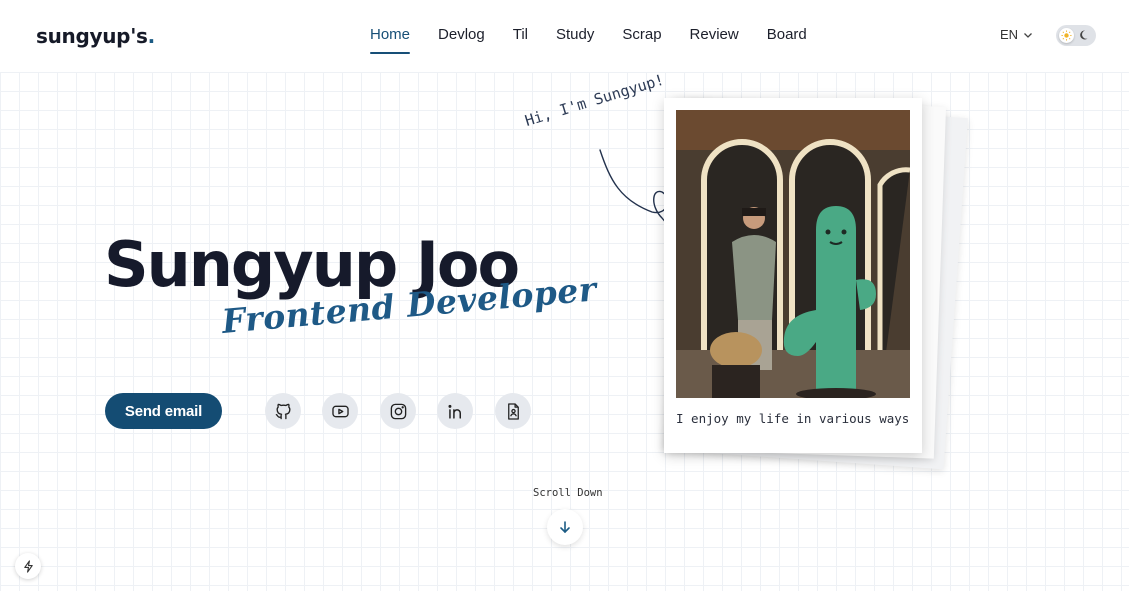 The image size is (1129, 591). Describe the element at coordinates (594, 100) in the screenshot. I see `greeting-annotation: Hi, I'm Sungyup!` at that location.